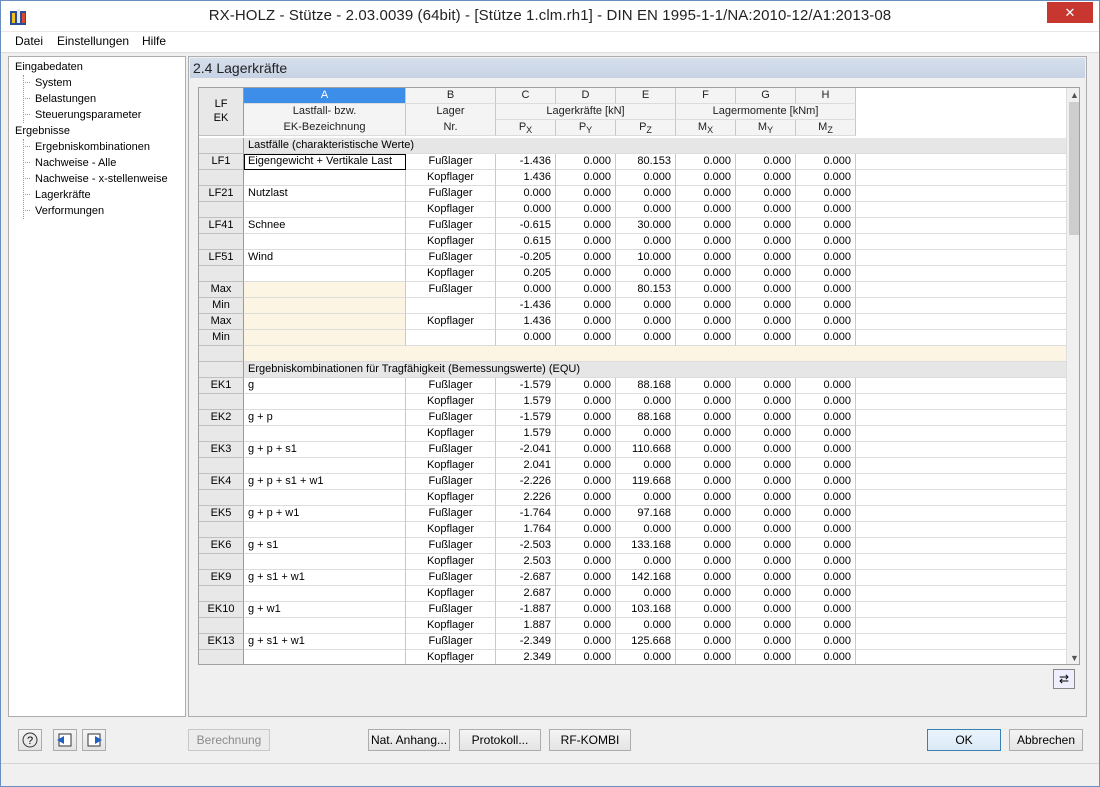 The image size is (1100, 787). I want to click on row-id: EK3, so click(221, 450).